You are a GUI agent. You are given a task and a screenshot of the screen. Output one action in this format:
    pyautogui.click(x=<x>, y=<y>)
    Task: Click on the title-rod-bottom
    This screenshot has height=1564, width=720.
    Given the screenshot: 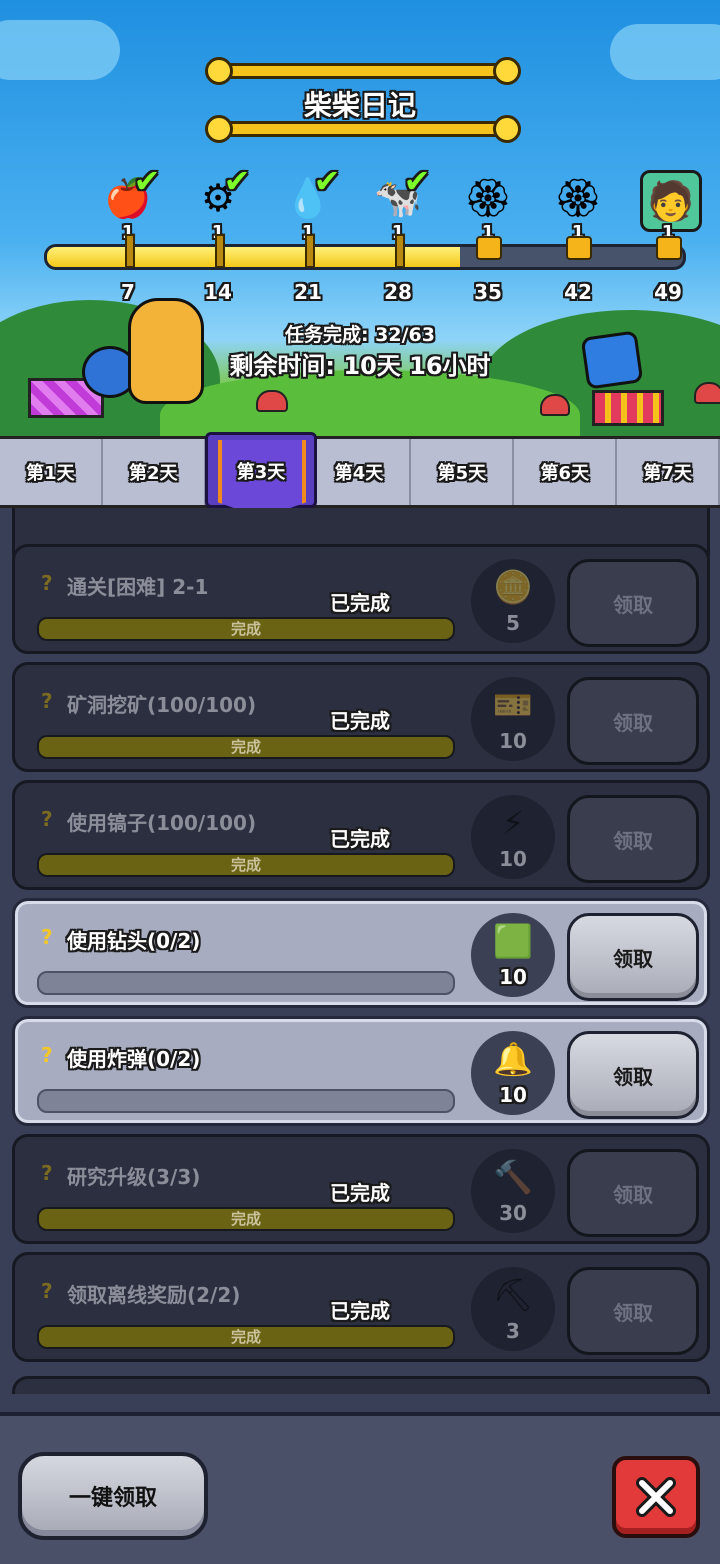 What is the action you would take?
    pyautogui.click(x=363, y=129)
    